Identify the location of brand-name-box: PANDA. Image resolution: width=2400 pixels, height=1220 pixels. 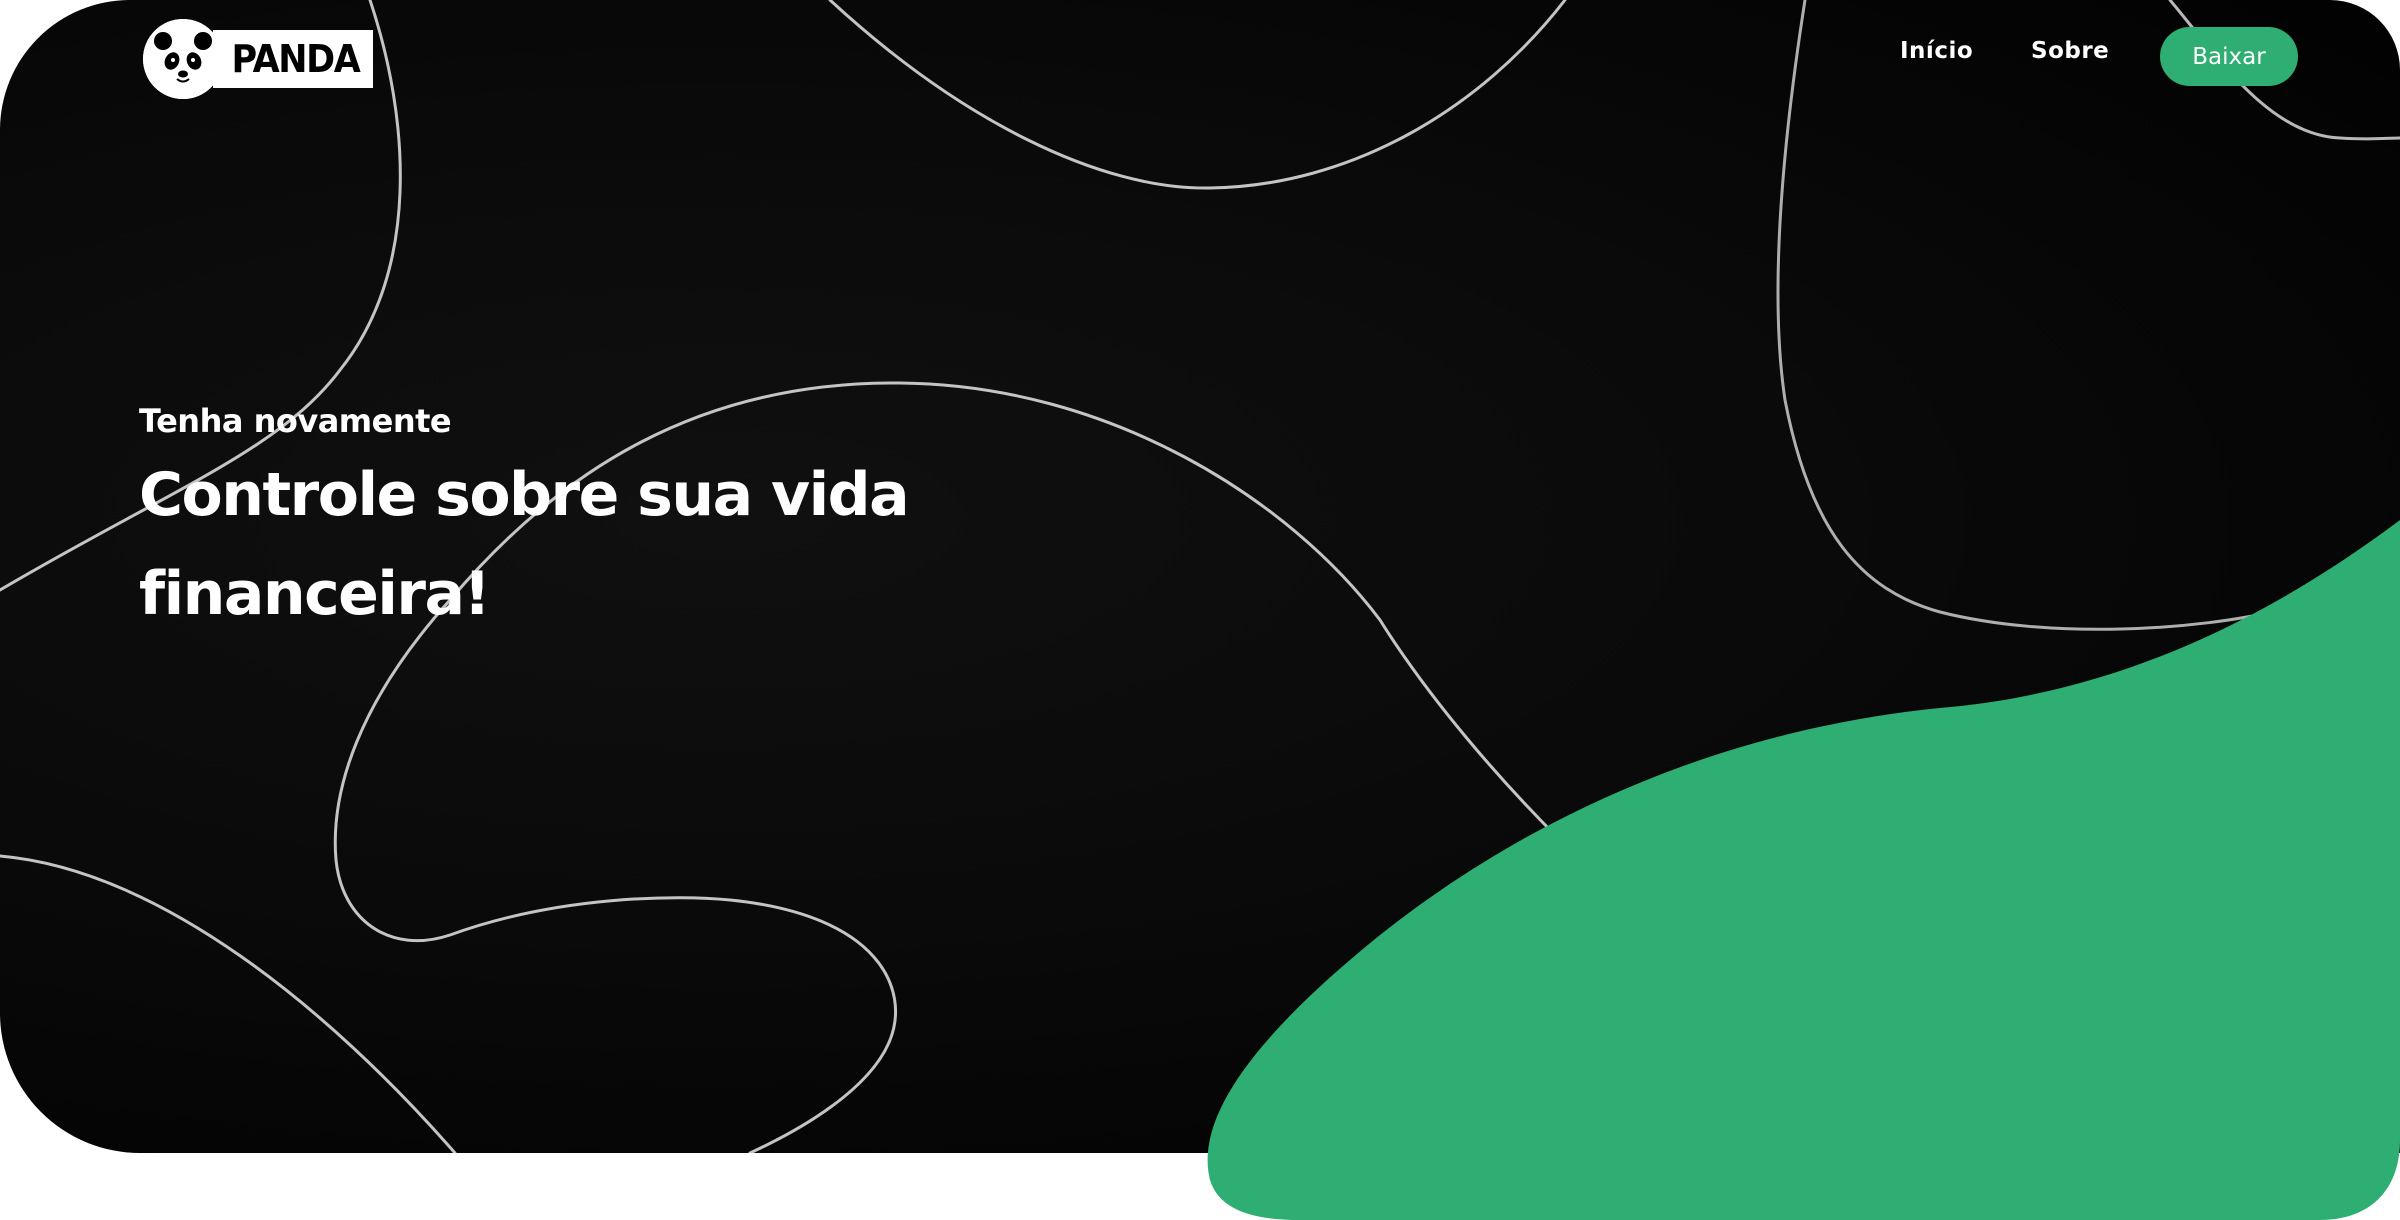
(293, 59).